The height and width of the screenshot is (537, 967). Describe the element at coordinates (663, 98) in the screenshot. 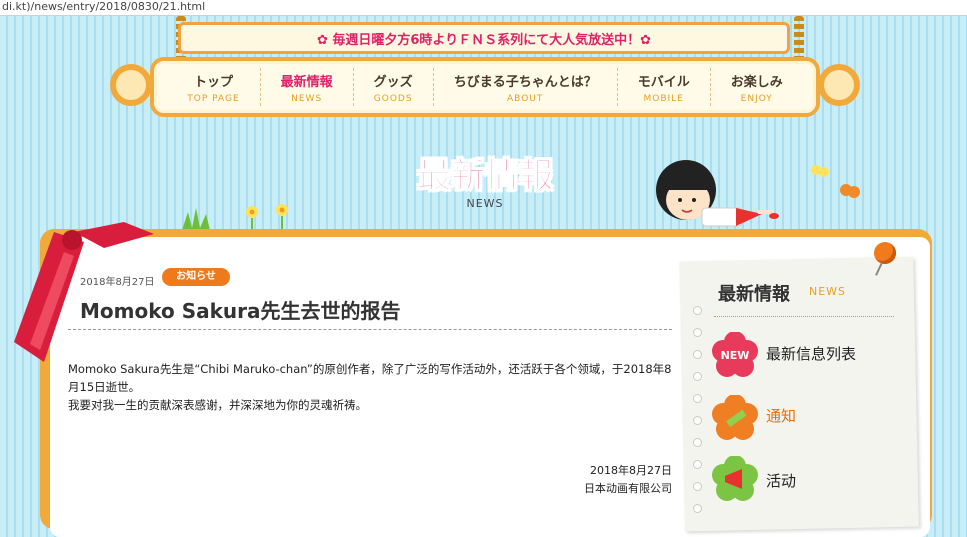

I see `nav-sublabel: MOBILE` at that location.